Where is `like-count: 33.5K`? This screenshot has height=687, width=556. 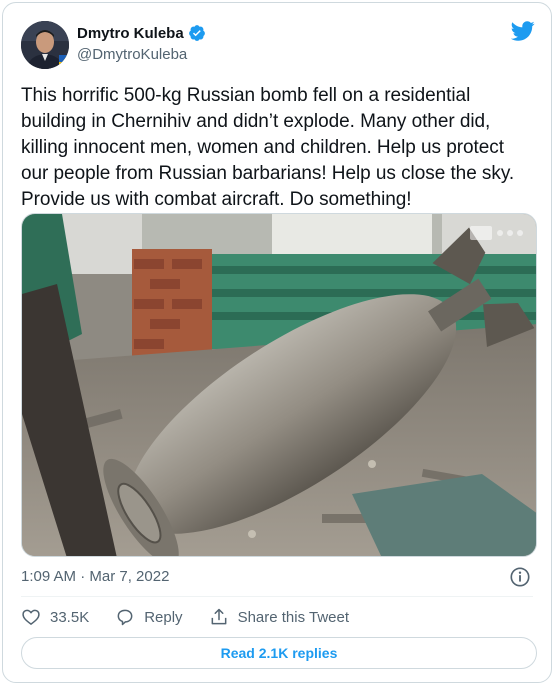
like-count: 33.5K is located at coordinates (70, 617).